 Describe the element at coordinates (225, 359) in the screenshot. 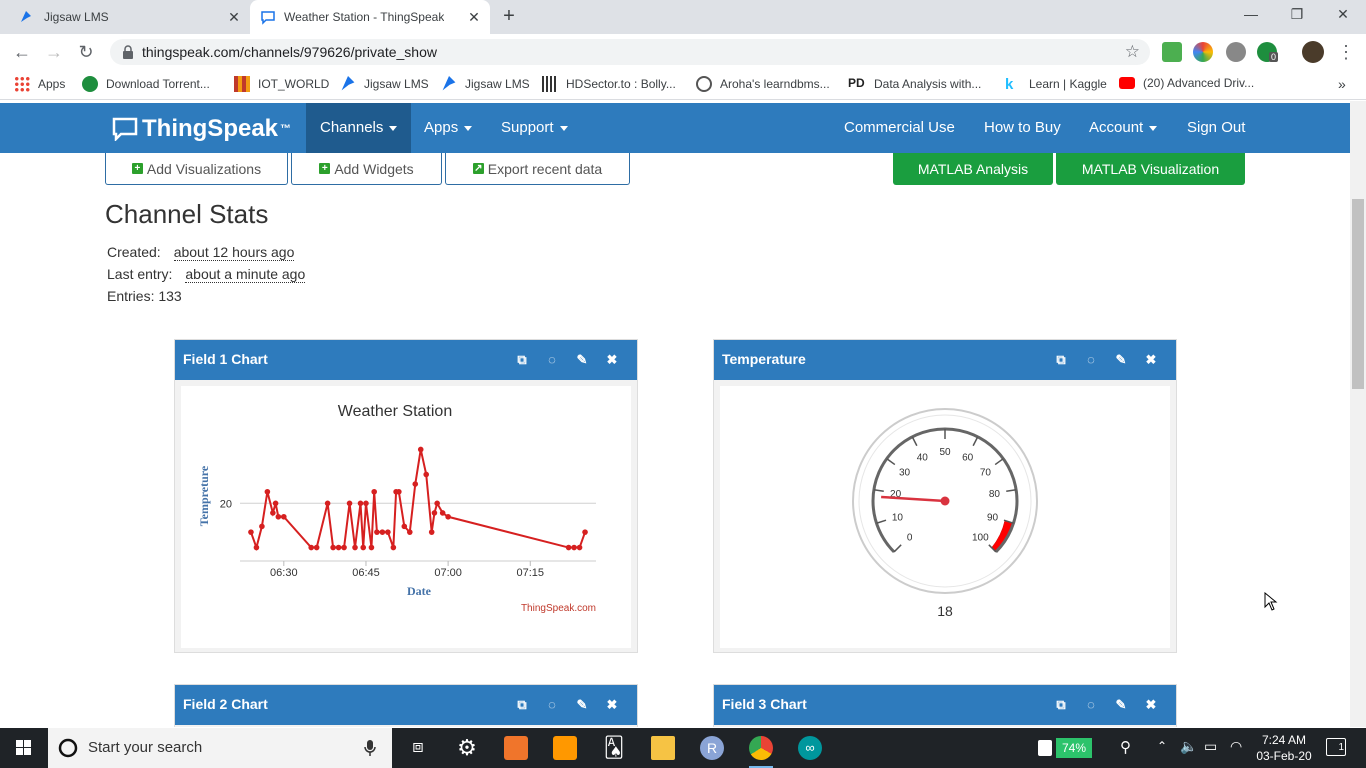

I see `widget-title: Field 1 Chart` at that location.